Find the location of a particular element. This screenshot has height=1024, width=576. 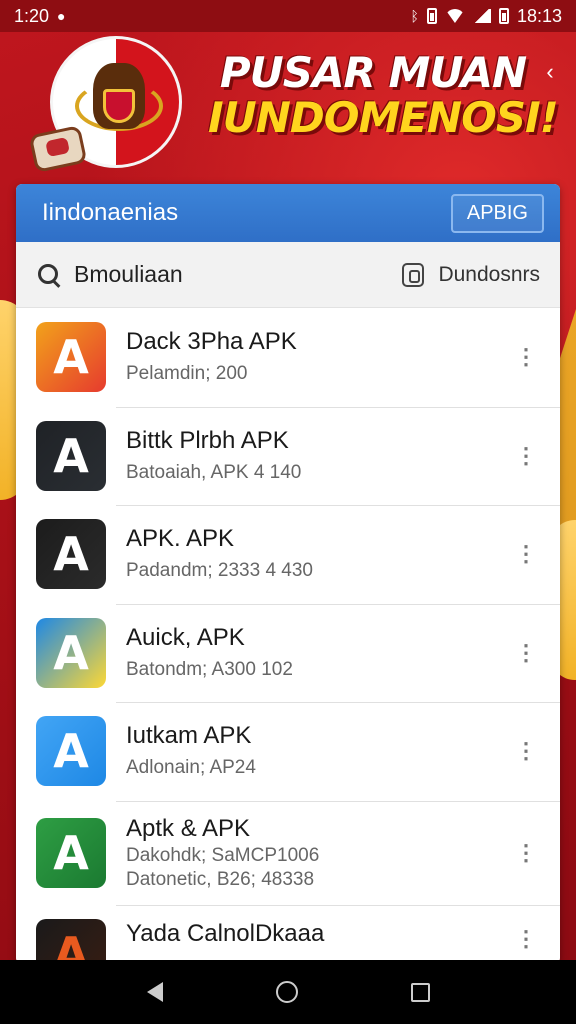

back-icon is located at coordinates (154, 992).